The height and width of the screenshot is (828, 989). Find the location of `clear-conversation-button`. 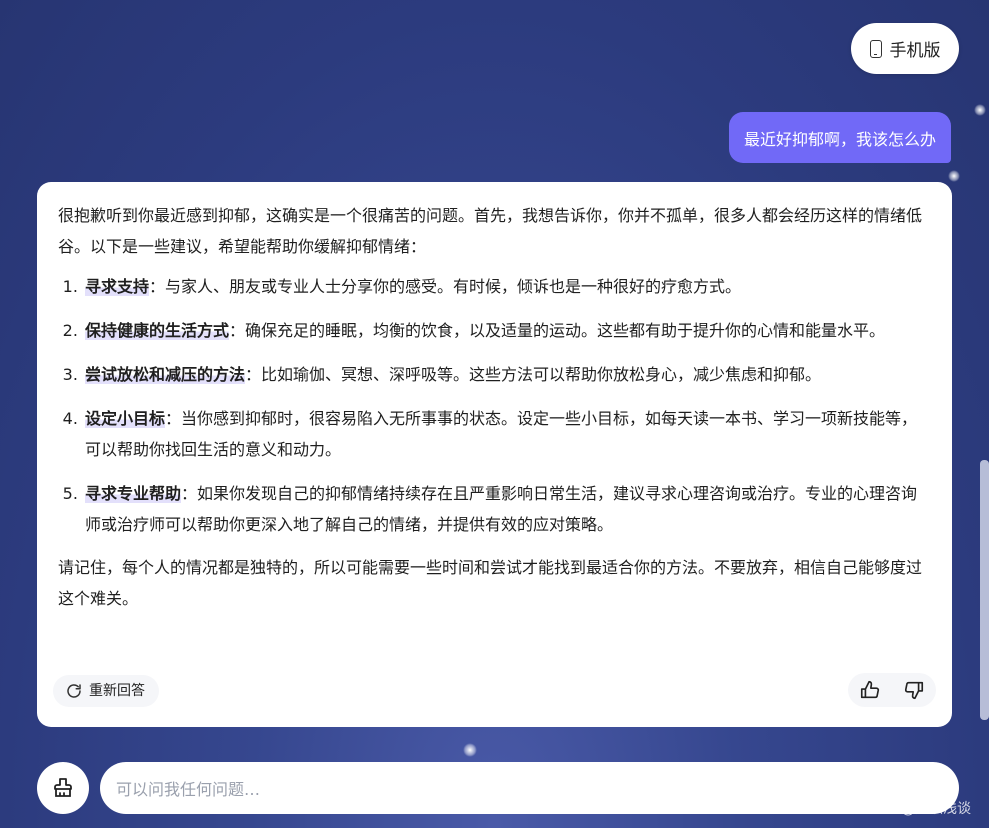

clear-conversation-button is located at coordinates (63, 788).